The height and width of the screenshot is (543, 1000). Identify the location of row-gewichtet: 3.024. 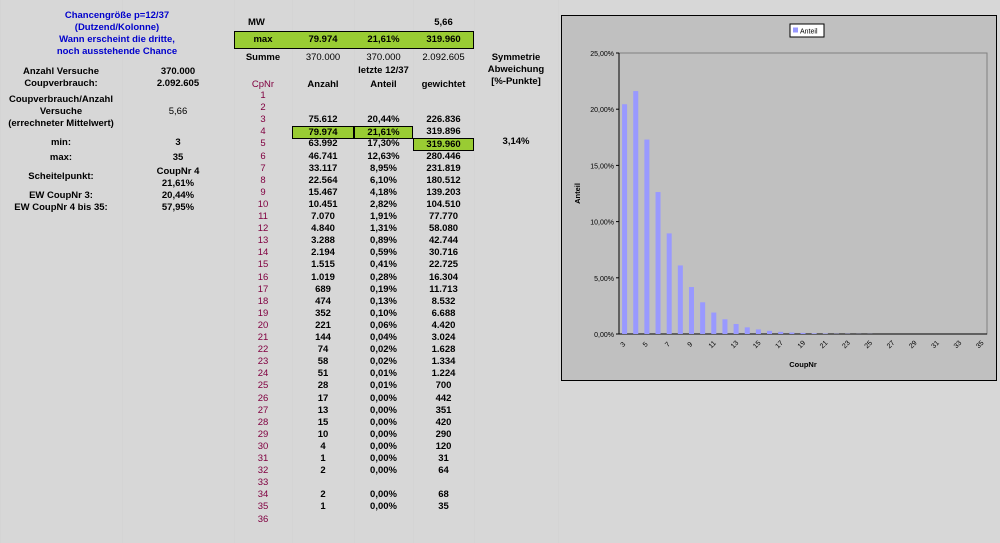
(443, 337).